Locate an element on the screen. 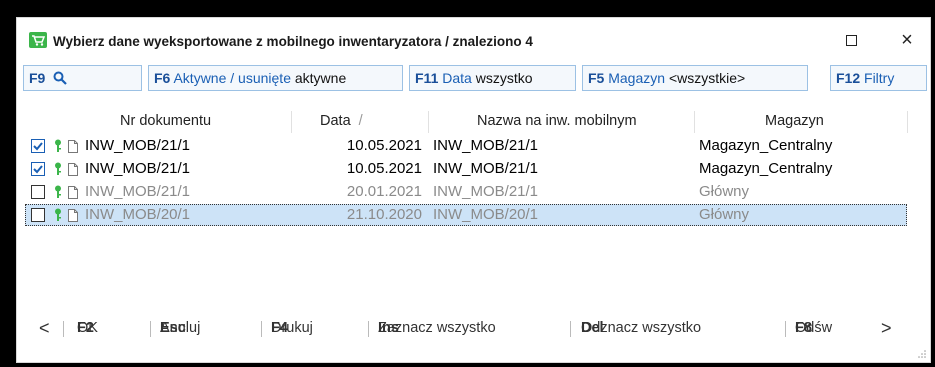 The width and height of the screenshot is (935, 367). warehouse-filter-value: <wszystkie> is located at coordinates (707, 78).